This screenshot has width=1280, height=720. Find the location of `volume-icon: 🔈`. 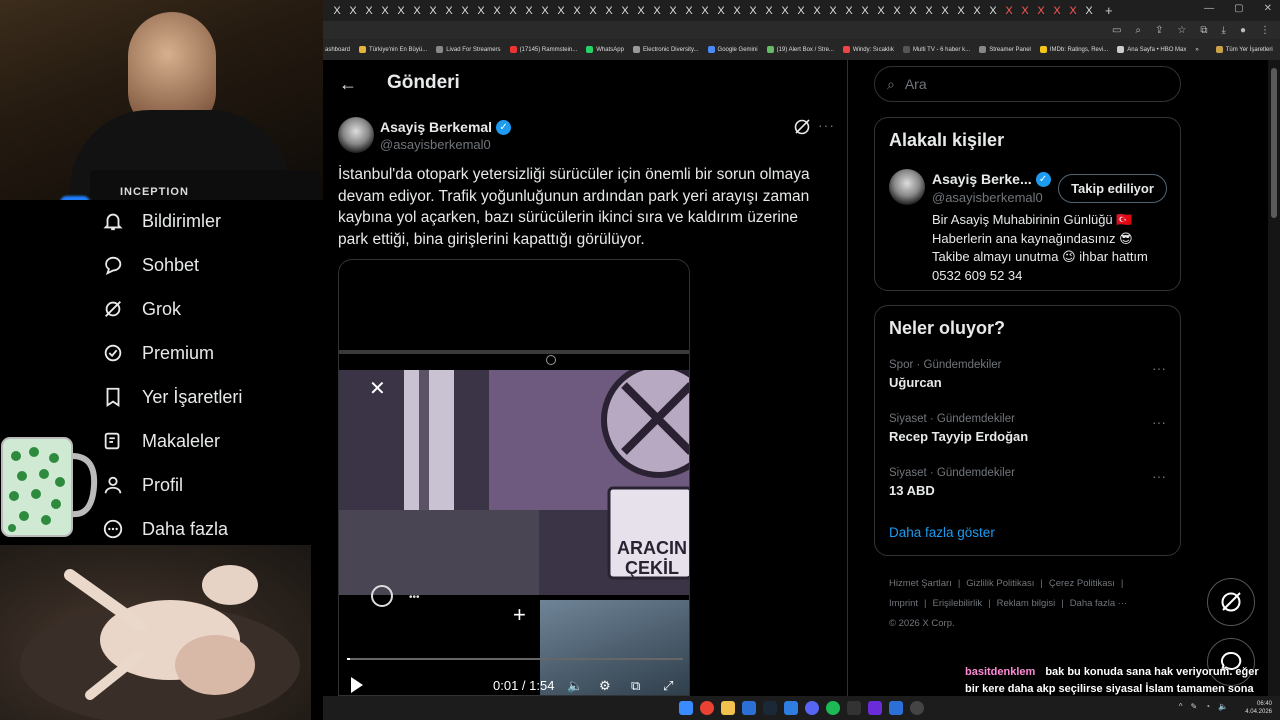

volume-icon: 🔈 is located at coordinates (575, 686).